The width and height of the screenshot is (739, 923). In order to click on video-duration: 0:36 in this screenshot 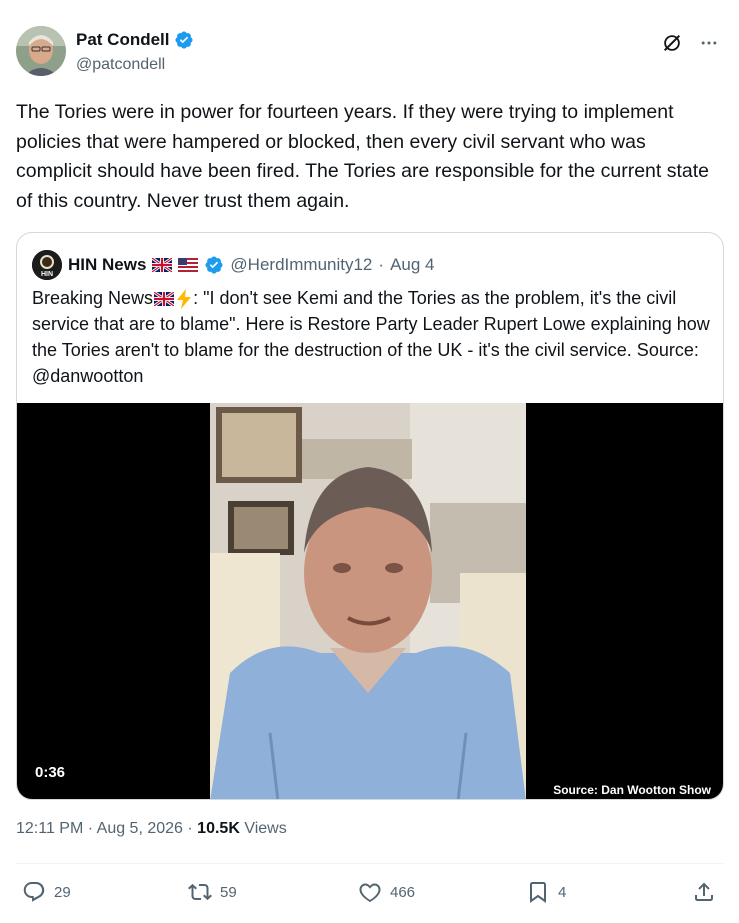, I will do `click(50, 772)`.